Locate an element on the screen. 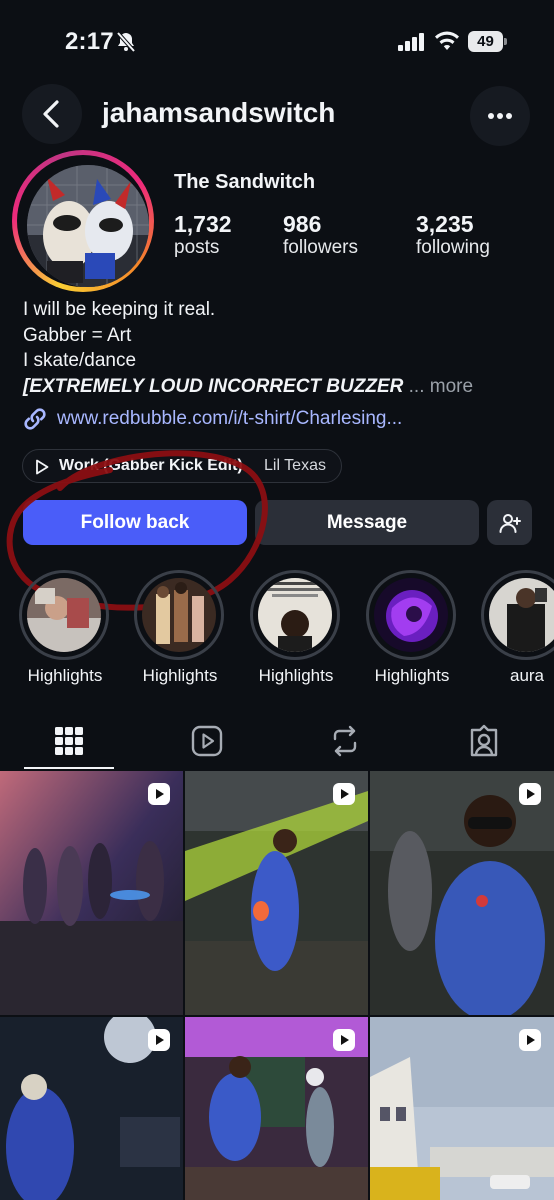 Image resolution: width=554 pixels, height=1200 pixels. bio-line: Gabber = Art is located at coordinates (77, 335).